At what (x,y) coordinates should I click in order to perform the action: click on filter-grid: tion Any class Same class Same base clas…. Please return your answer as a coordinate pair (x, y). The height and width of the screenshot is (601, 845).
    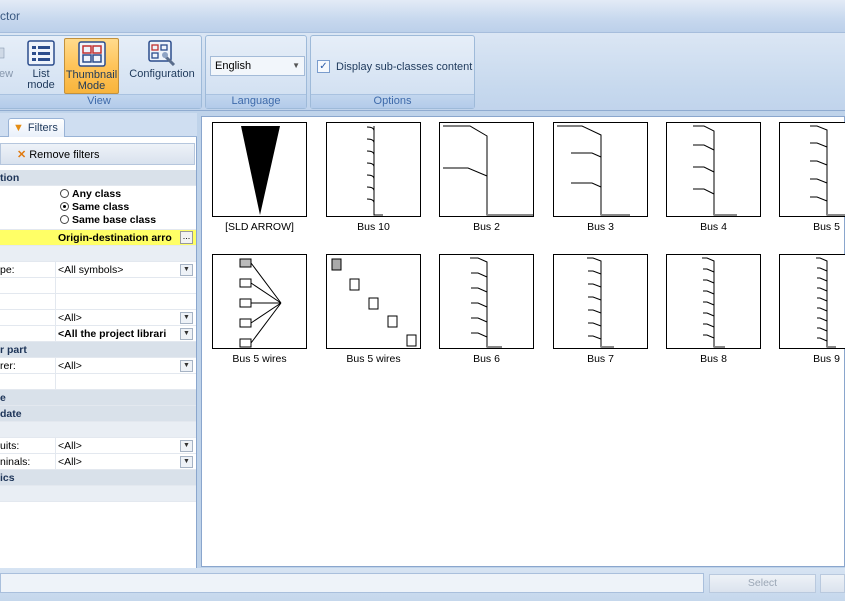
    Looking at the image, I should click on (98, 336).